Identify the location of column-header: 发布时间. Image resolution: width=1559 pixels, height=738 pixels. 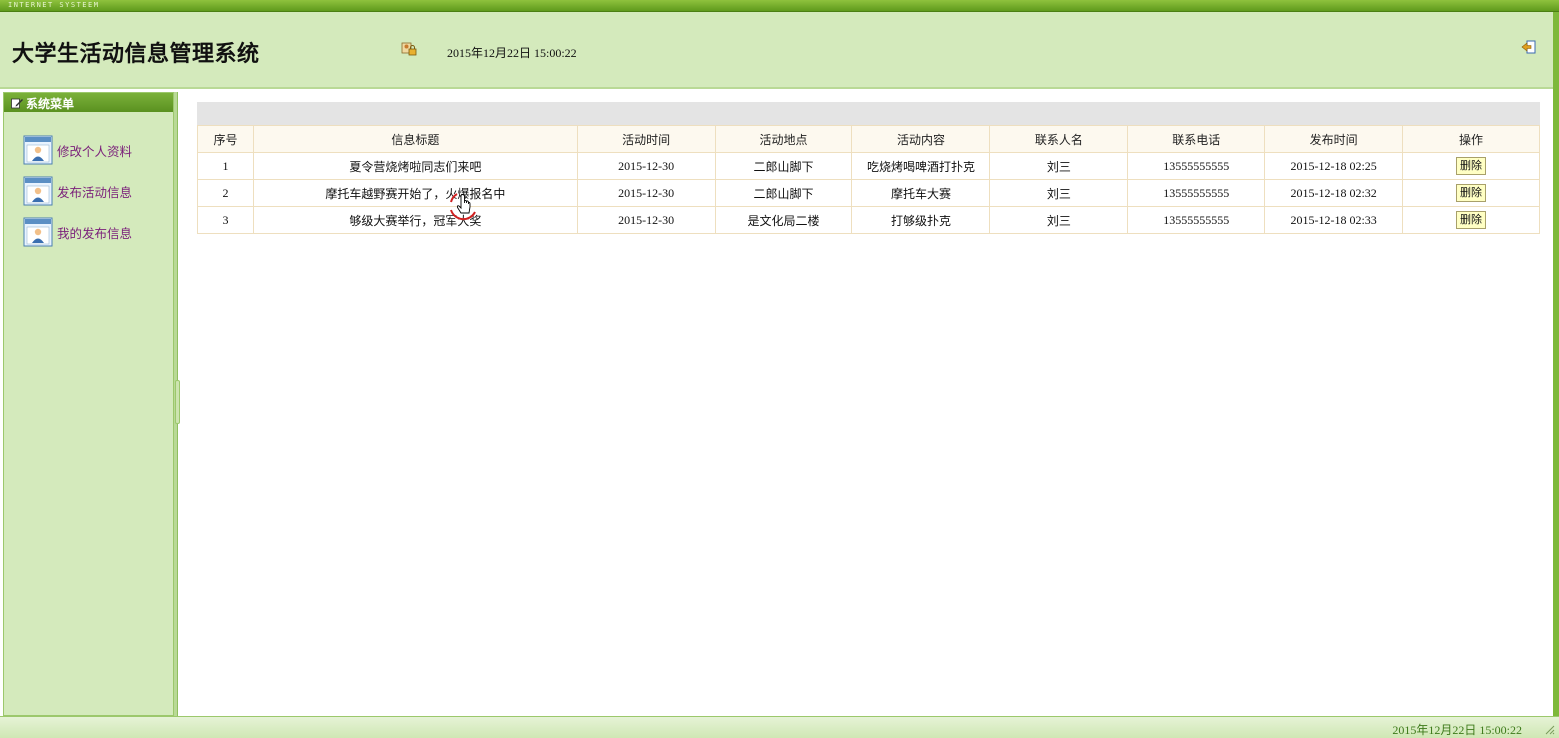
(1334, 139).